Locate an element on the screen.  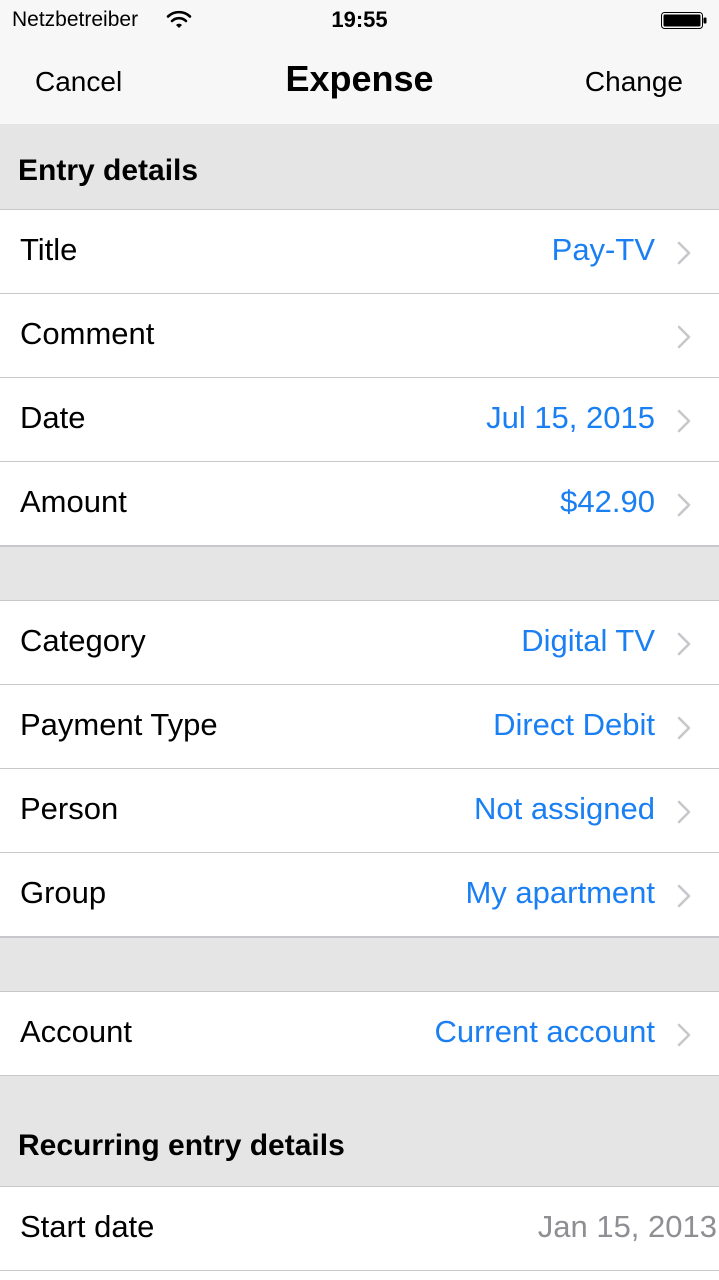
row-label: Comment is located at coordinates (87, 333).